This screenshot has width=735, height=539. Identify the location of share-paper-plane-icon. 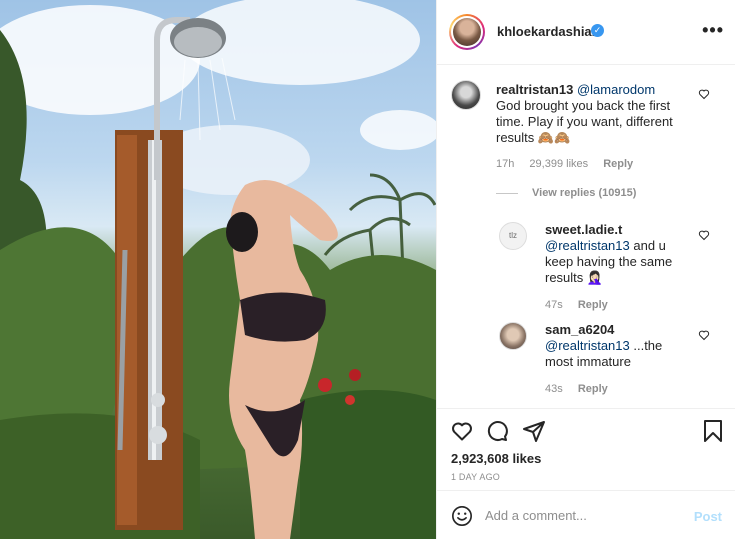
(534, 431).